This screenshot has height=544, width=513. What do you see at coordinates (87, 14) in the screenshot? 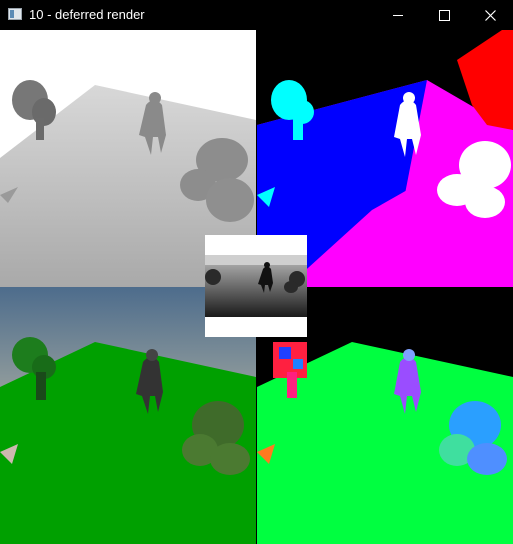
I see `window-title: 10 - deferred render` at bounding box center [87, 14].